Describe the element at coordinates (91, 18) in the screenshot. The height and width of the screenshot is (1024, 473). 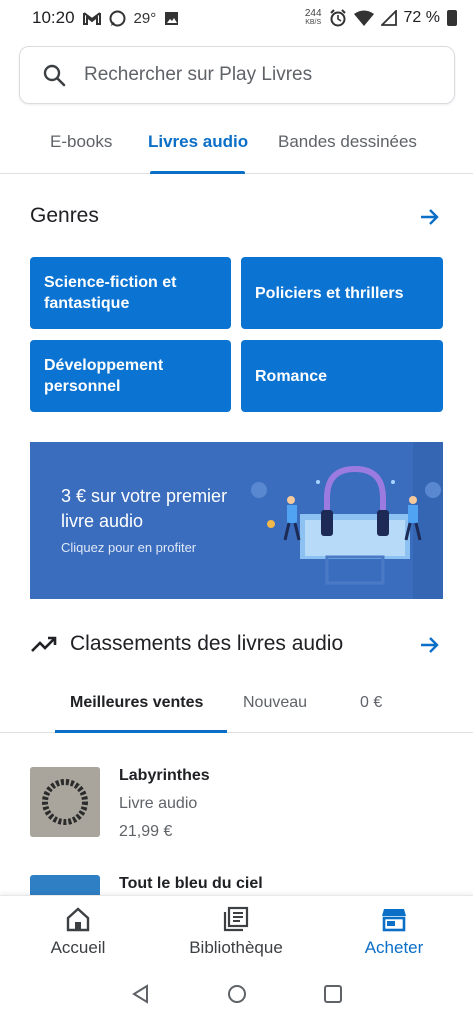
I see `gmail-icon` at that location.